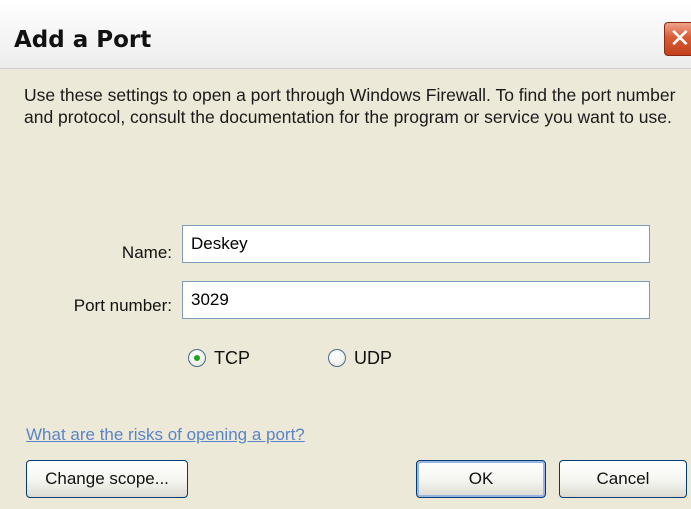  What do you see at coordinates (481, 479) in the screenshot?
I see `ok-button: OK` at bounding box center [481, 479].